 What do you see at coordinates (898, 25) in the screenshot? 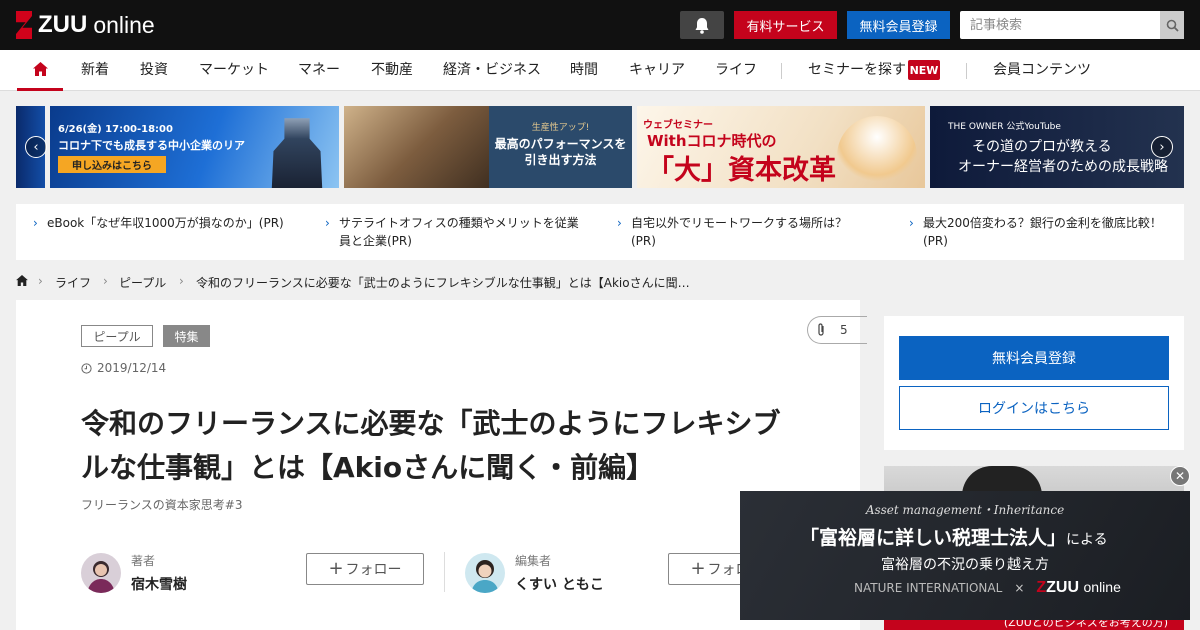
I see `free-register-button: 無料会員登録` at bounding box center [898, 25].